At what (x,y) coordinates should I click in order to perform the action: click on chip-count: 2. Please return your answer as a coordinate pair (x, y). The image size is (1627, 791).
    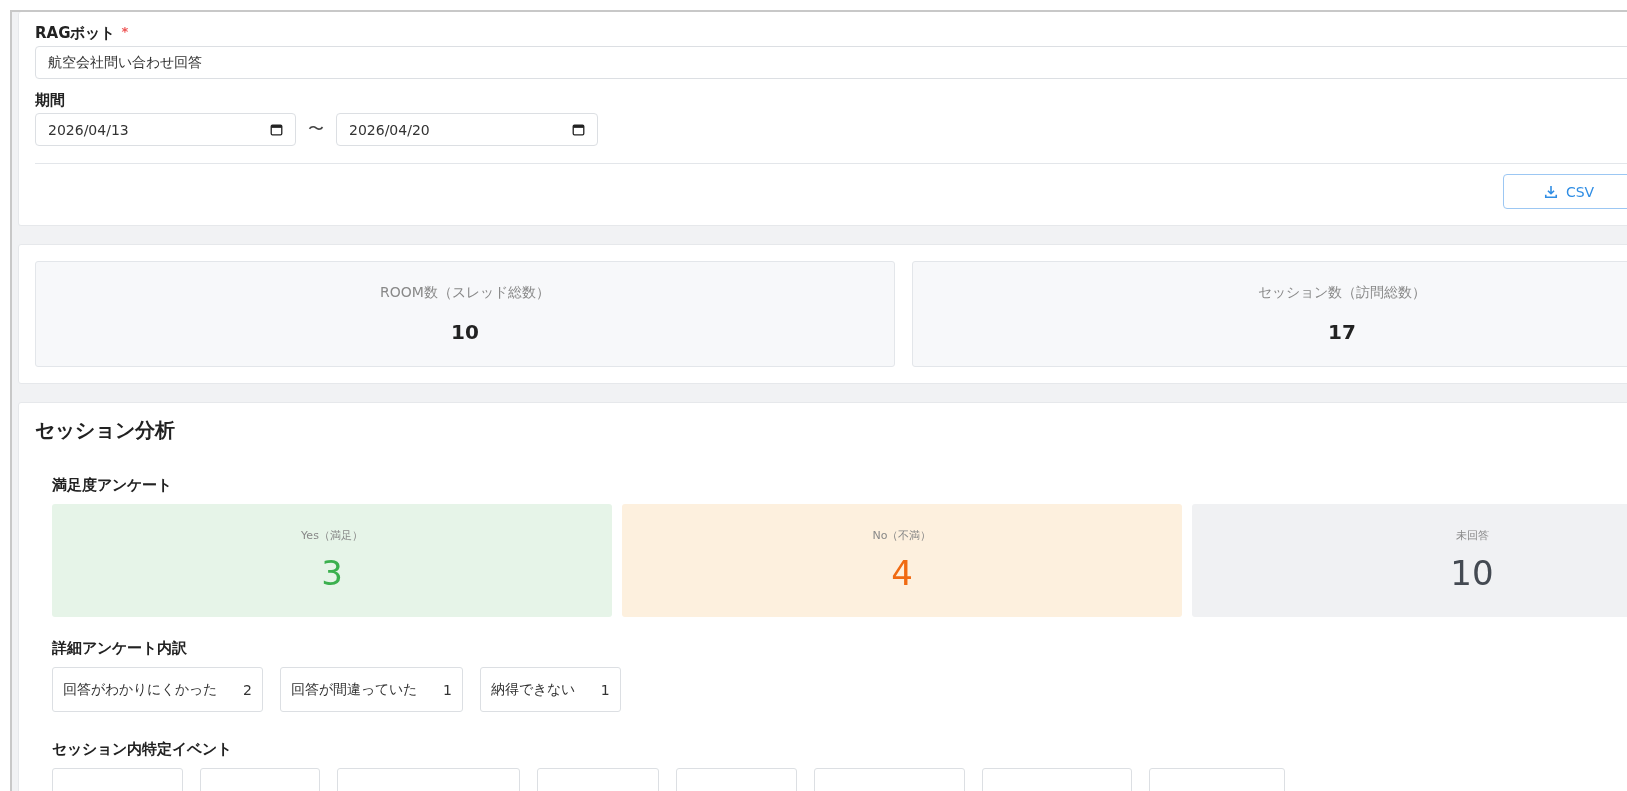
    Looking at the image, I should click on (247, 689).